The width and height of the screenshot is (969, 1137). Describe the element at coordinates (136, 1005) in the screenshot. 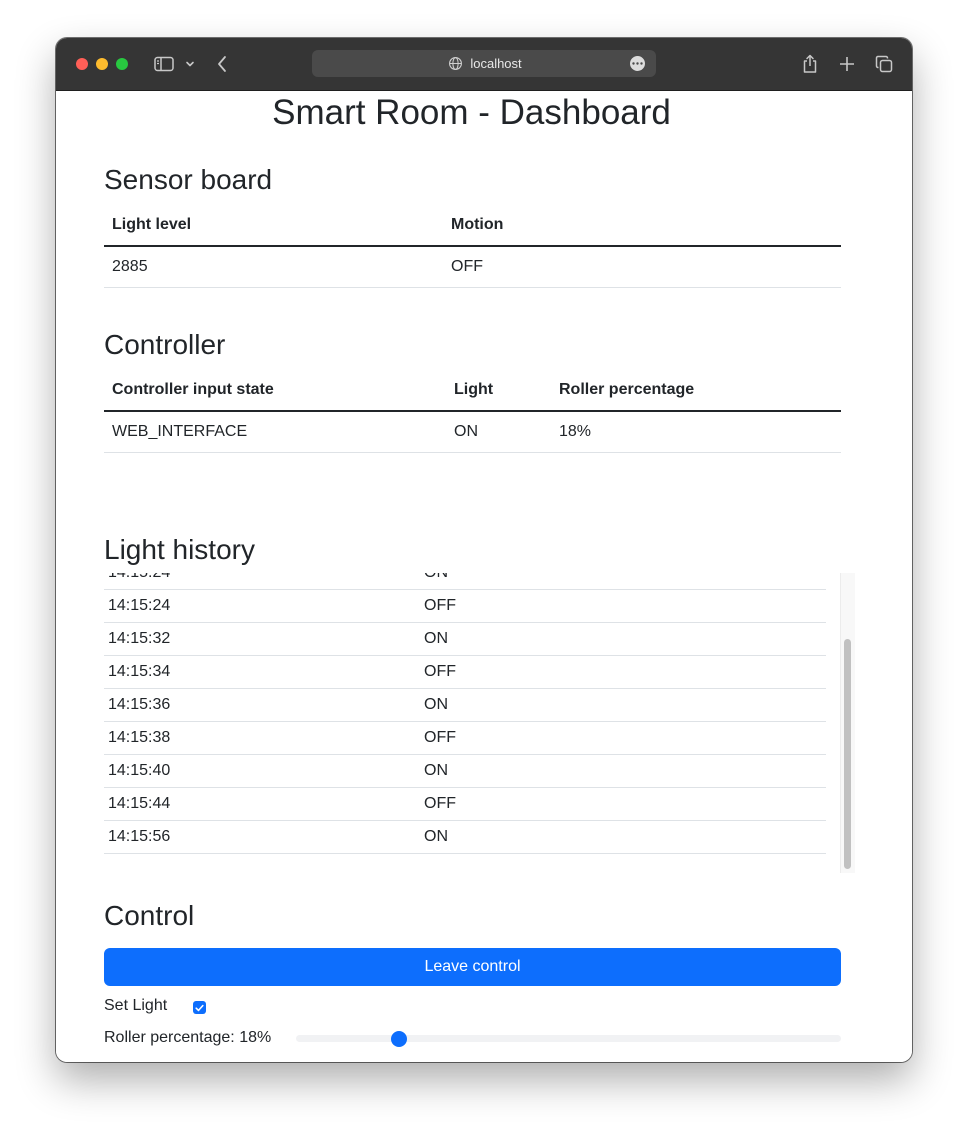

I see `set-light-label: Set Light` at that location.